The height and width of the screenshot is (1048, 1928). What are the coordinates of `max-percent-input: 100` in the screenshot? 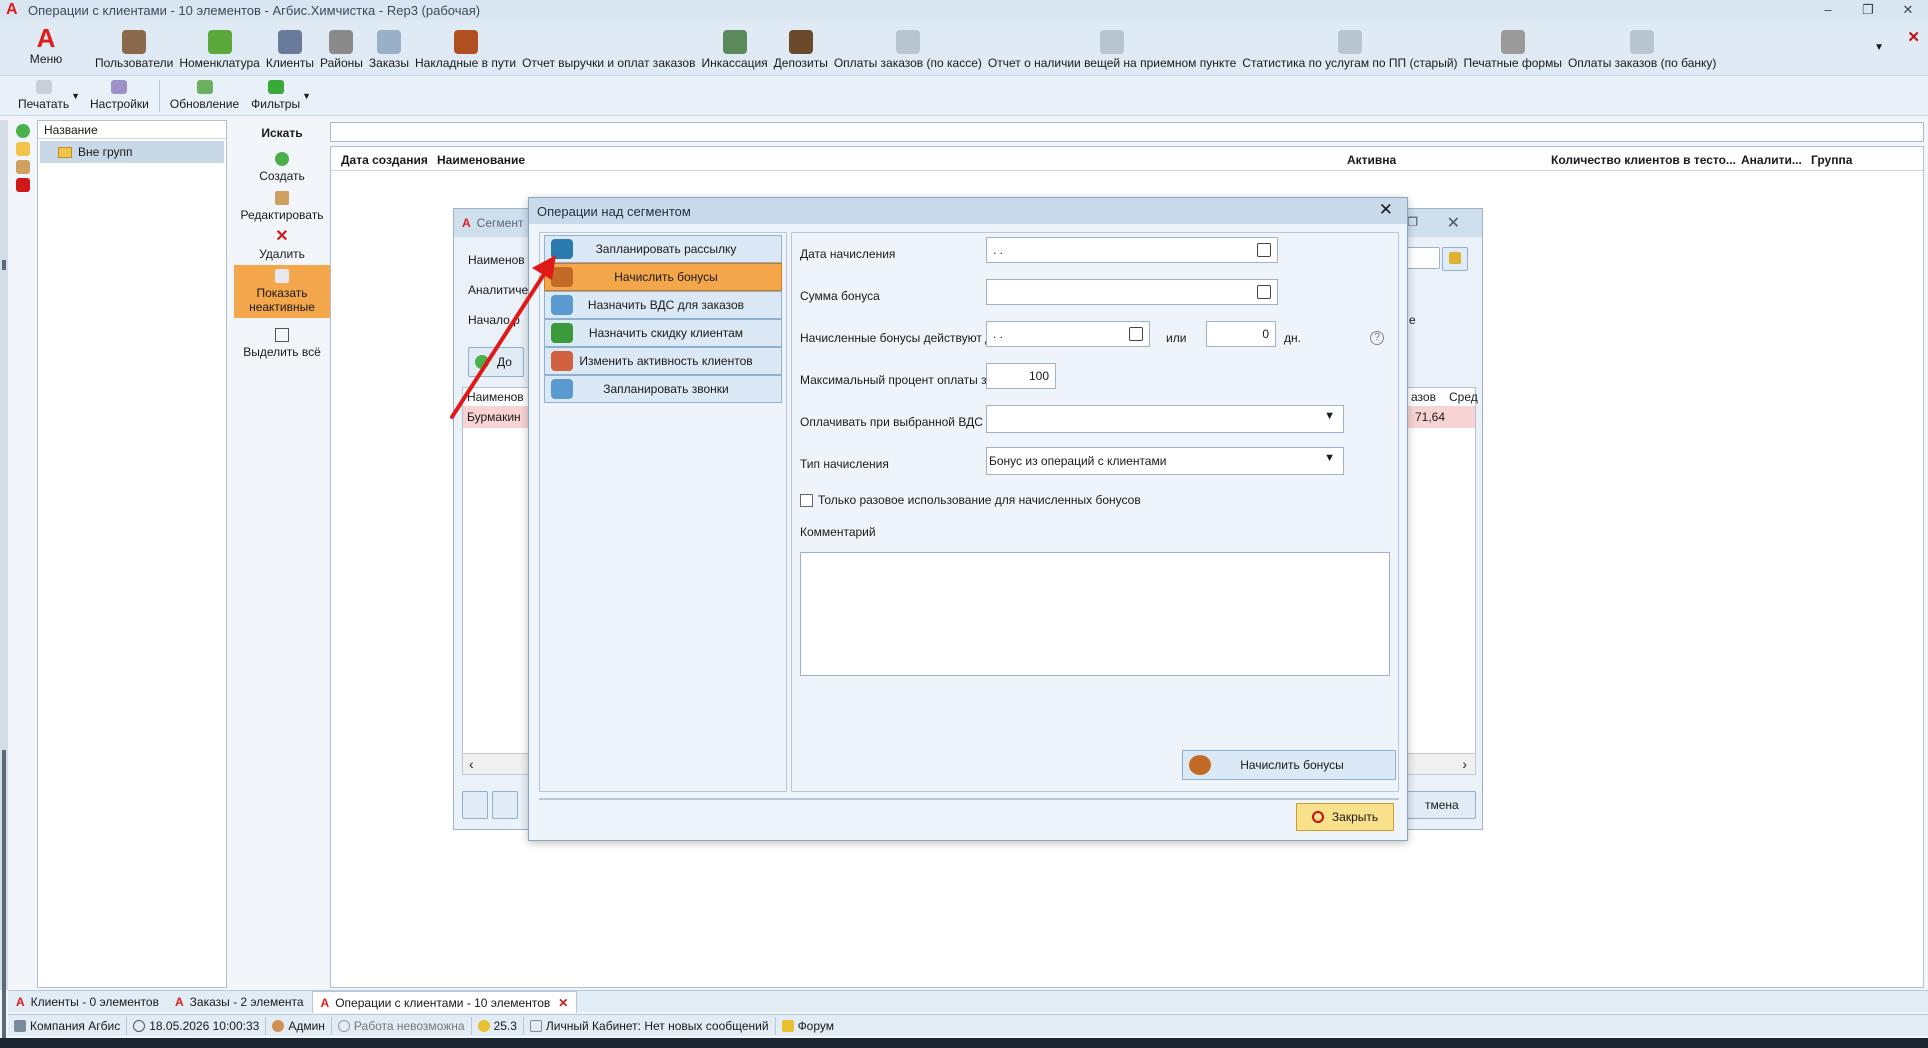 It's located at (1021, 376).